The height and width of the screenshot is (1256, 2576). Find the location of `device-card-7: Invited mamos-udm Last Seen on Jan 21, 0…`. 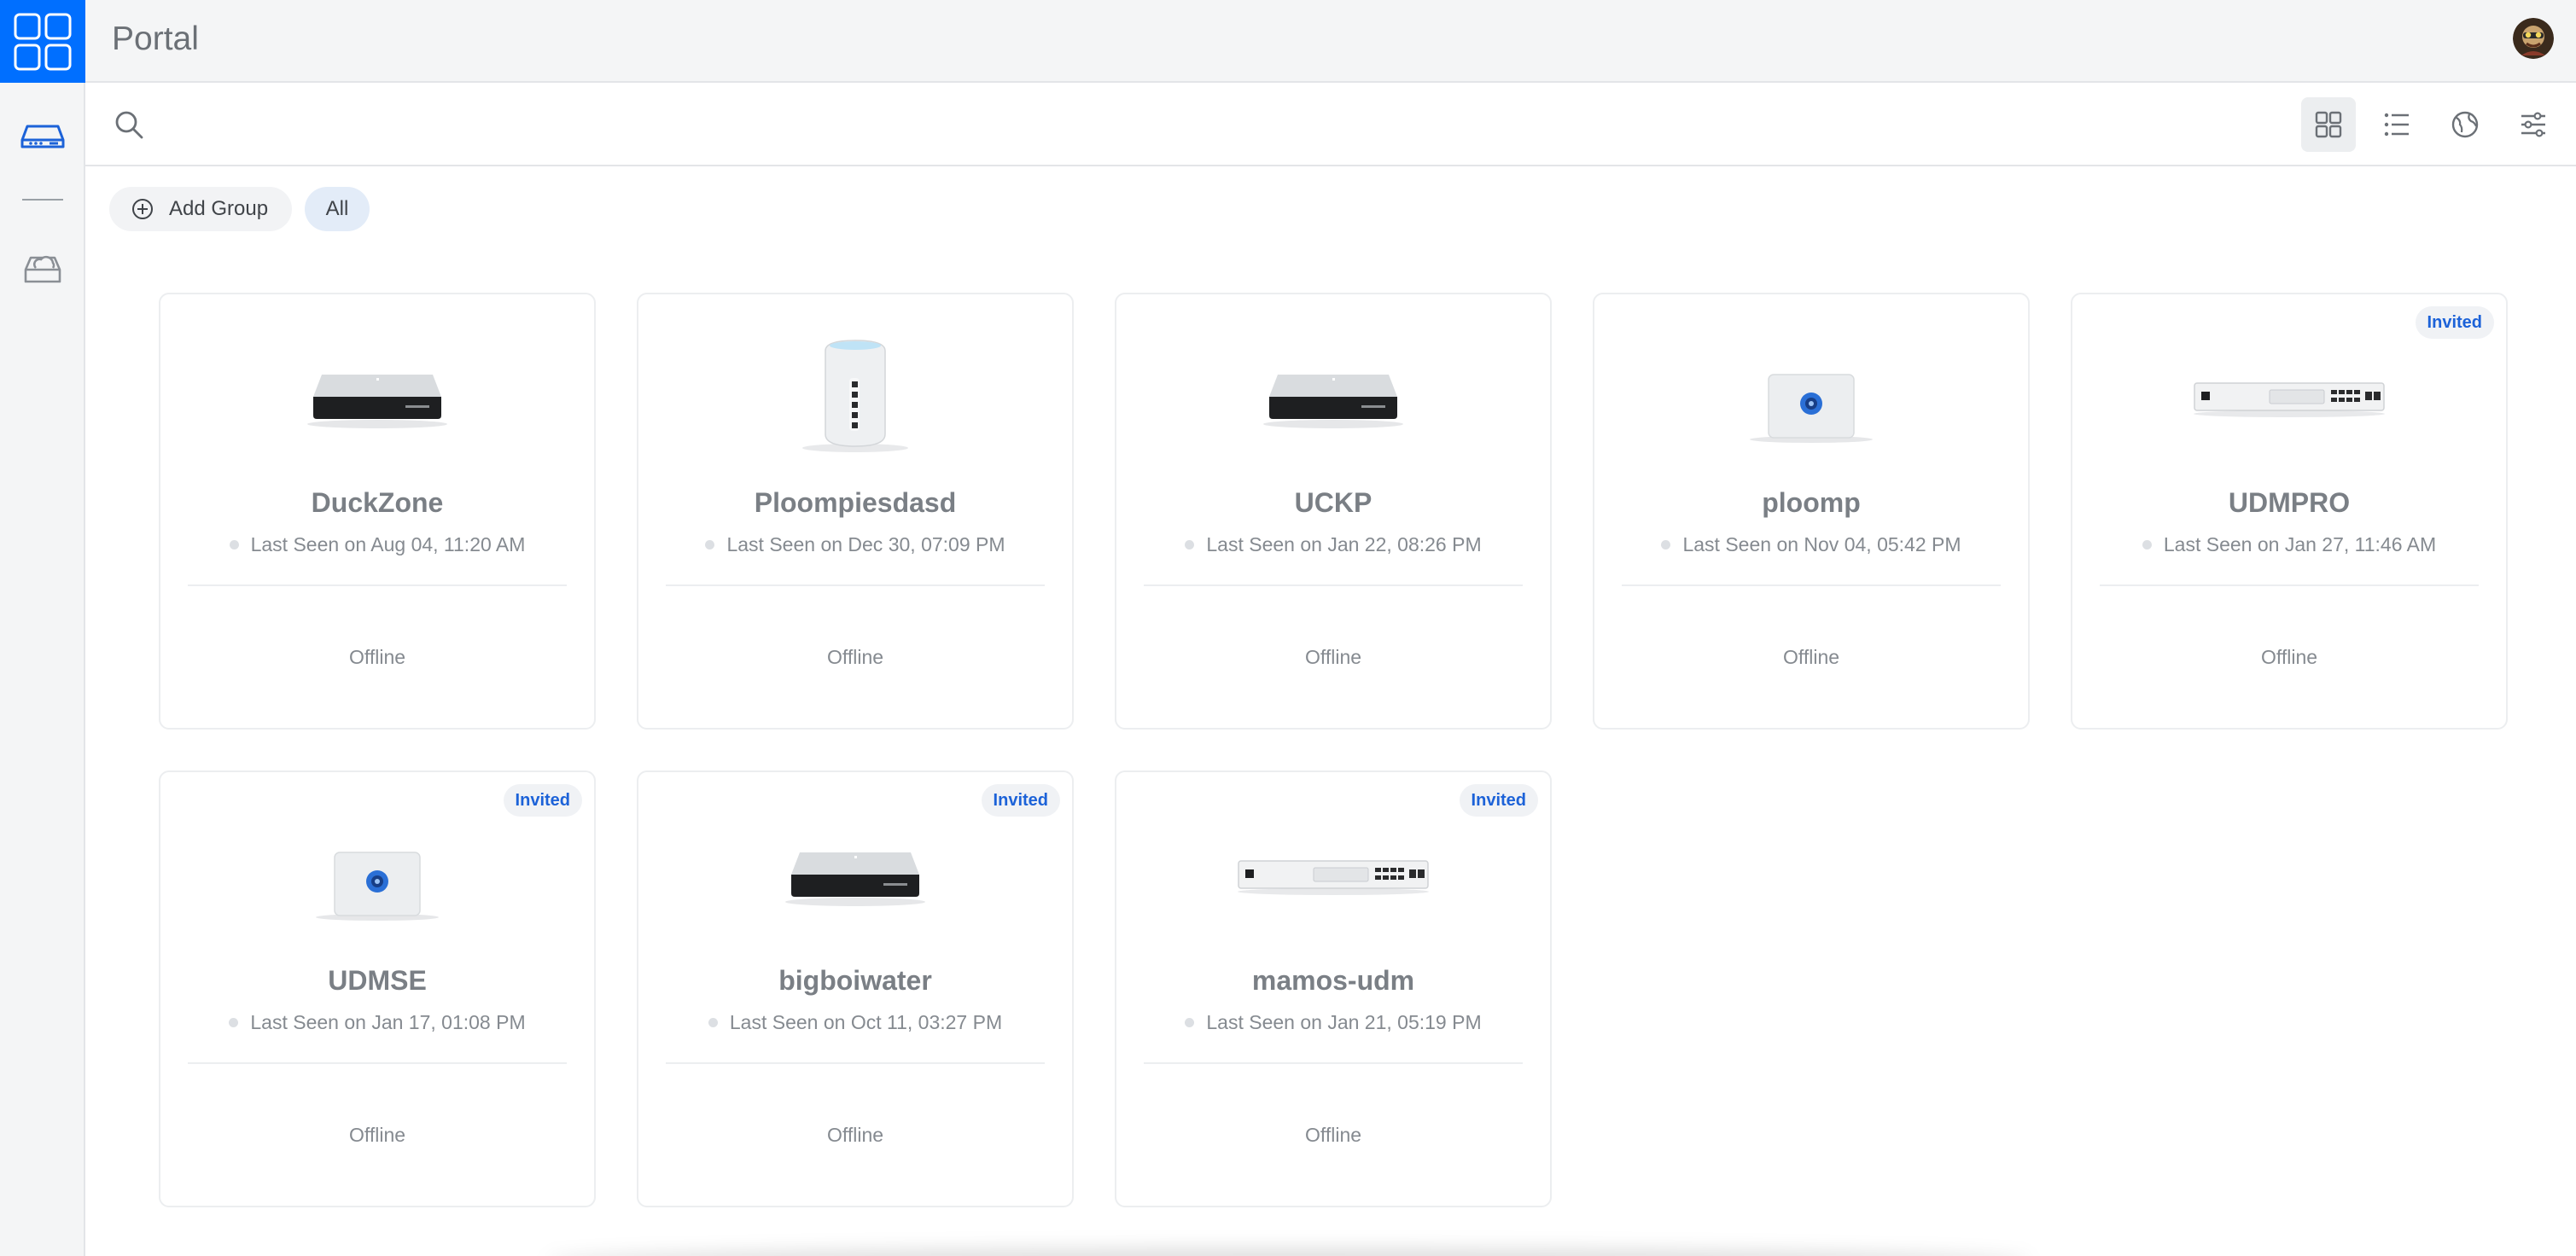

device-card-7: Invited mamos-udm Last Seen on Jan 21, 0… is located at coordinates (1333, 989).